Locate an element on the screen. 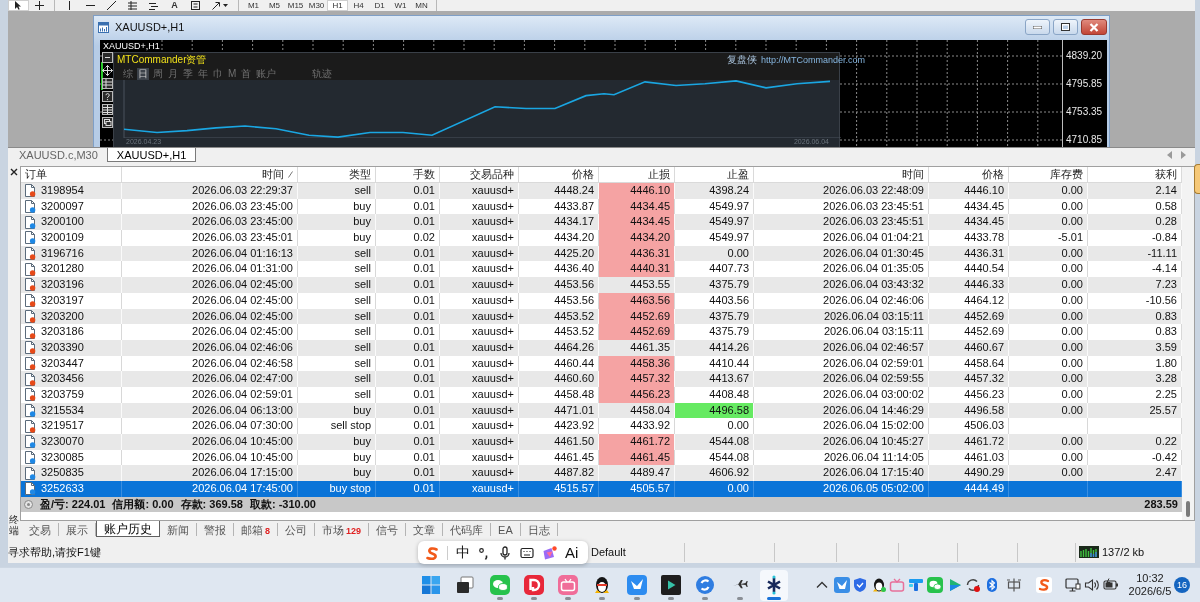 The image size is (1200, 602). keyboard-icon is located at coordinates (527, 552).